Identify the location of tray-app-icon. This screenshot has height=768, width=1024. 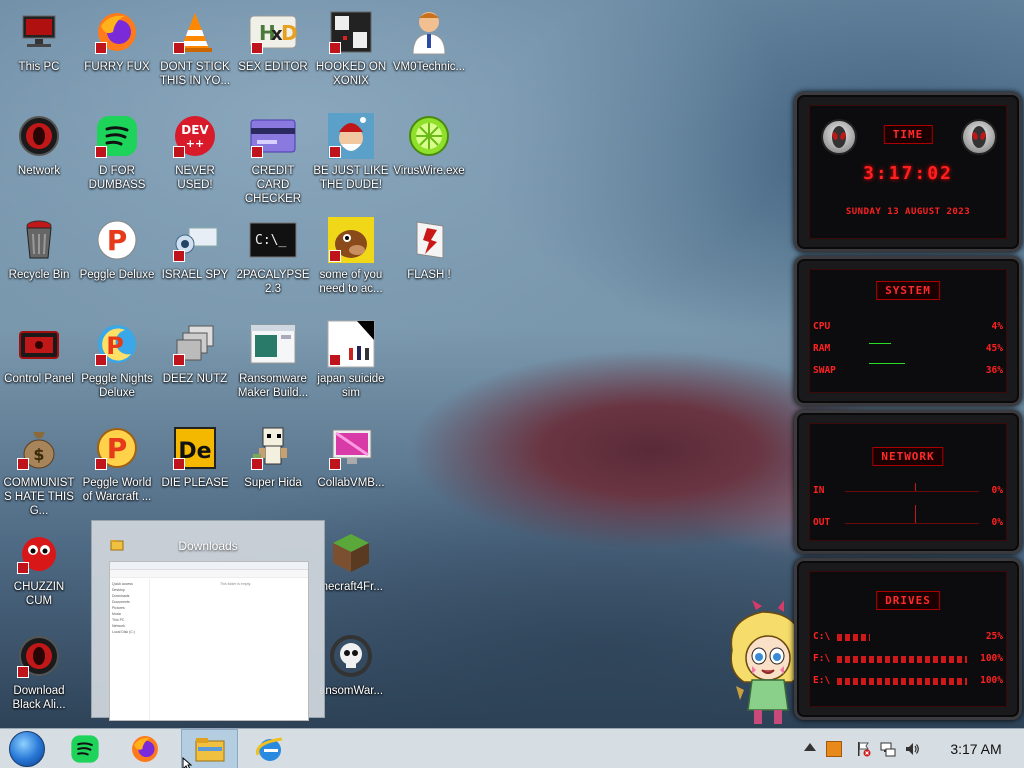
(834, 749).